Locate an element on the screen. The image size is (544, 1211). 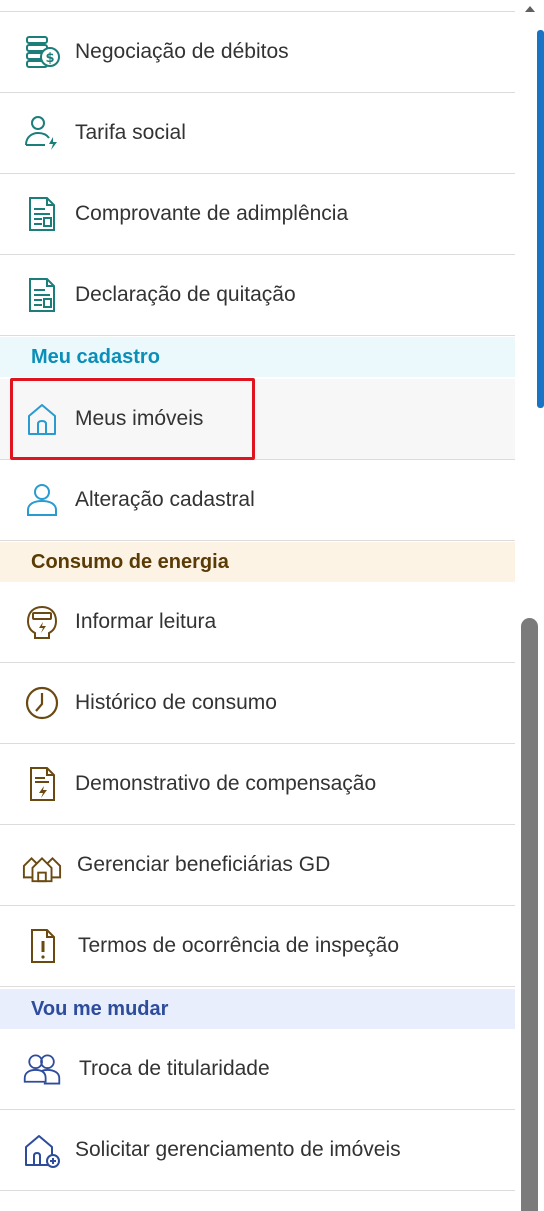
menu-item-meus-imoveis: Meus imóveis is located at coordinates (257, 419).